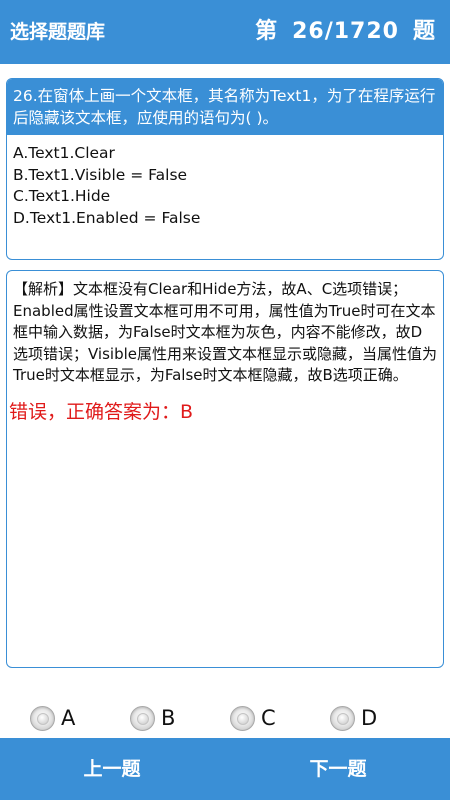 The width and height of the screenshot is (450, 800). I want to click on app-title: 选择题题库, so click(58, 32).